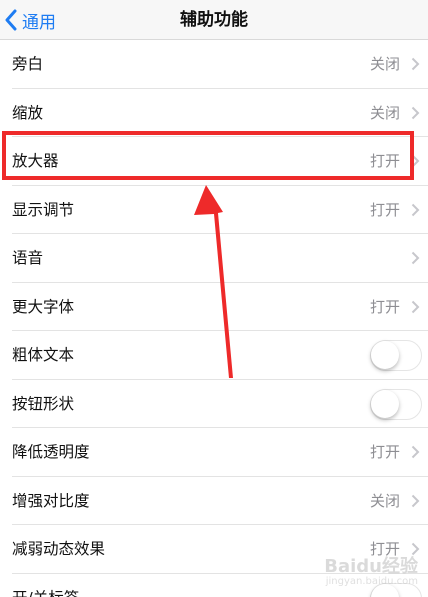  What do you see at coordinates (43, 209) in the screenshot?
I see `row-label: 显示调节` at bounding box center [43, 209].